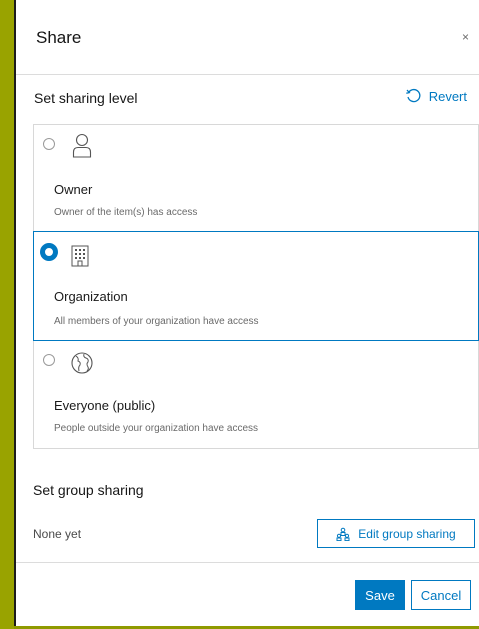 The image size is (479, 629). What do you see at coordinates (126, 212) in the screenshot?
I see `sharing-option-description: Owner of the item(s) has access` at bounding box center [126, 212].